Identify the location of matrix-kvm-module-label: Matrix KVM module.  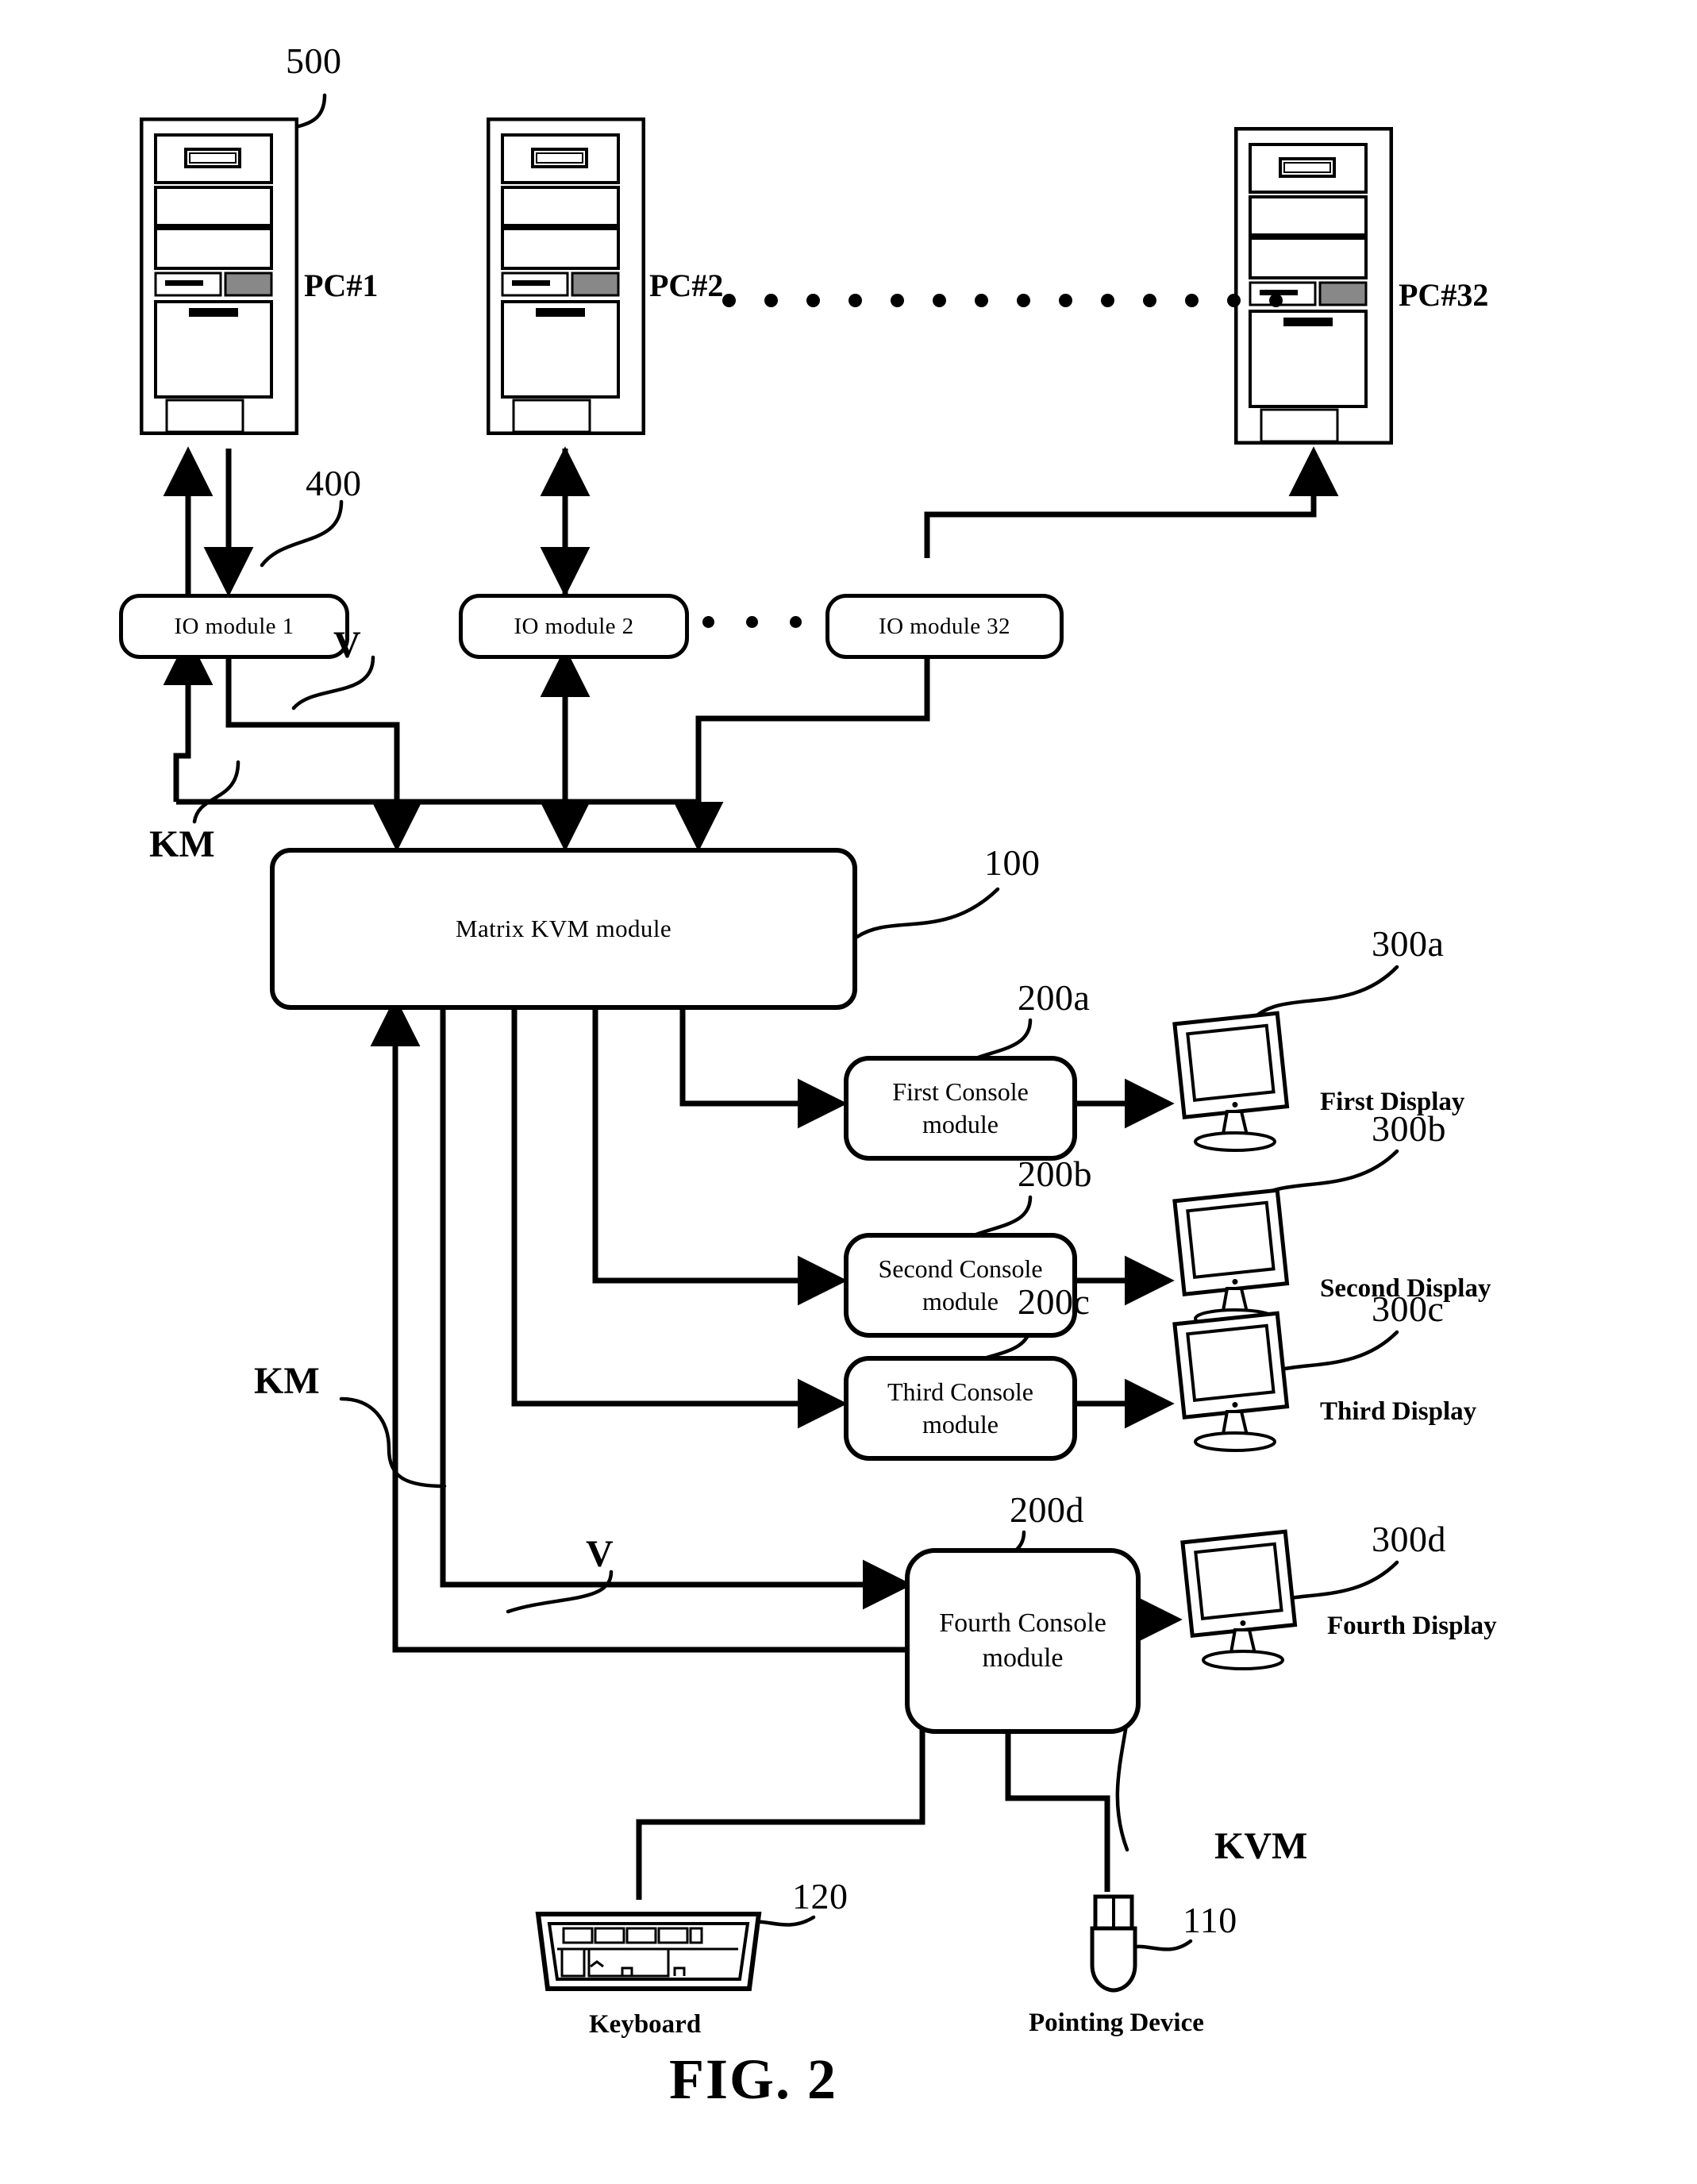
(563, 928).